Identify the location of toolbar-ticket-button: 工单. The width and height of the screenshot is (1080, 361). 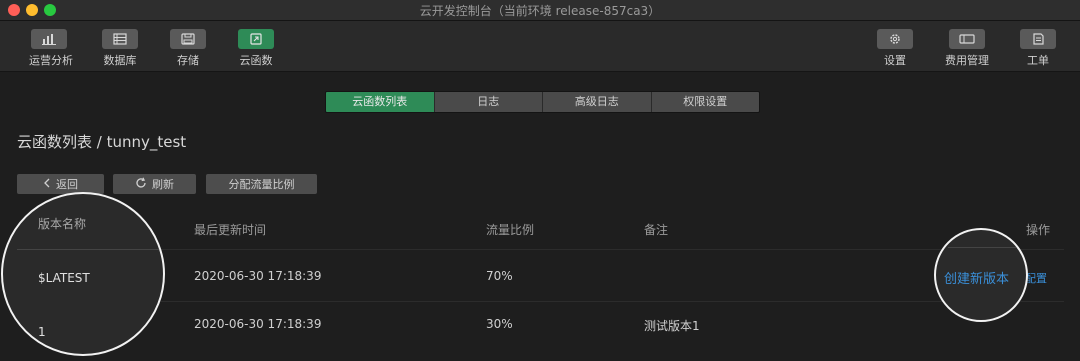
(1038, 48).